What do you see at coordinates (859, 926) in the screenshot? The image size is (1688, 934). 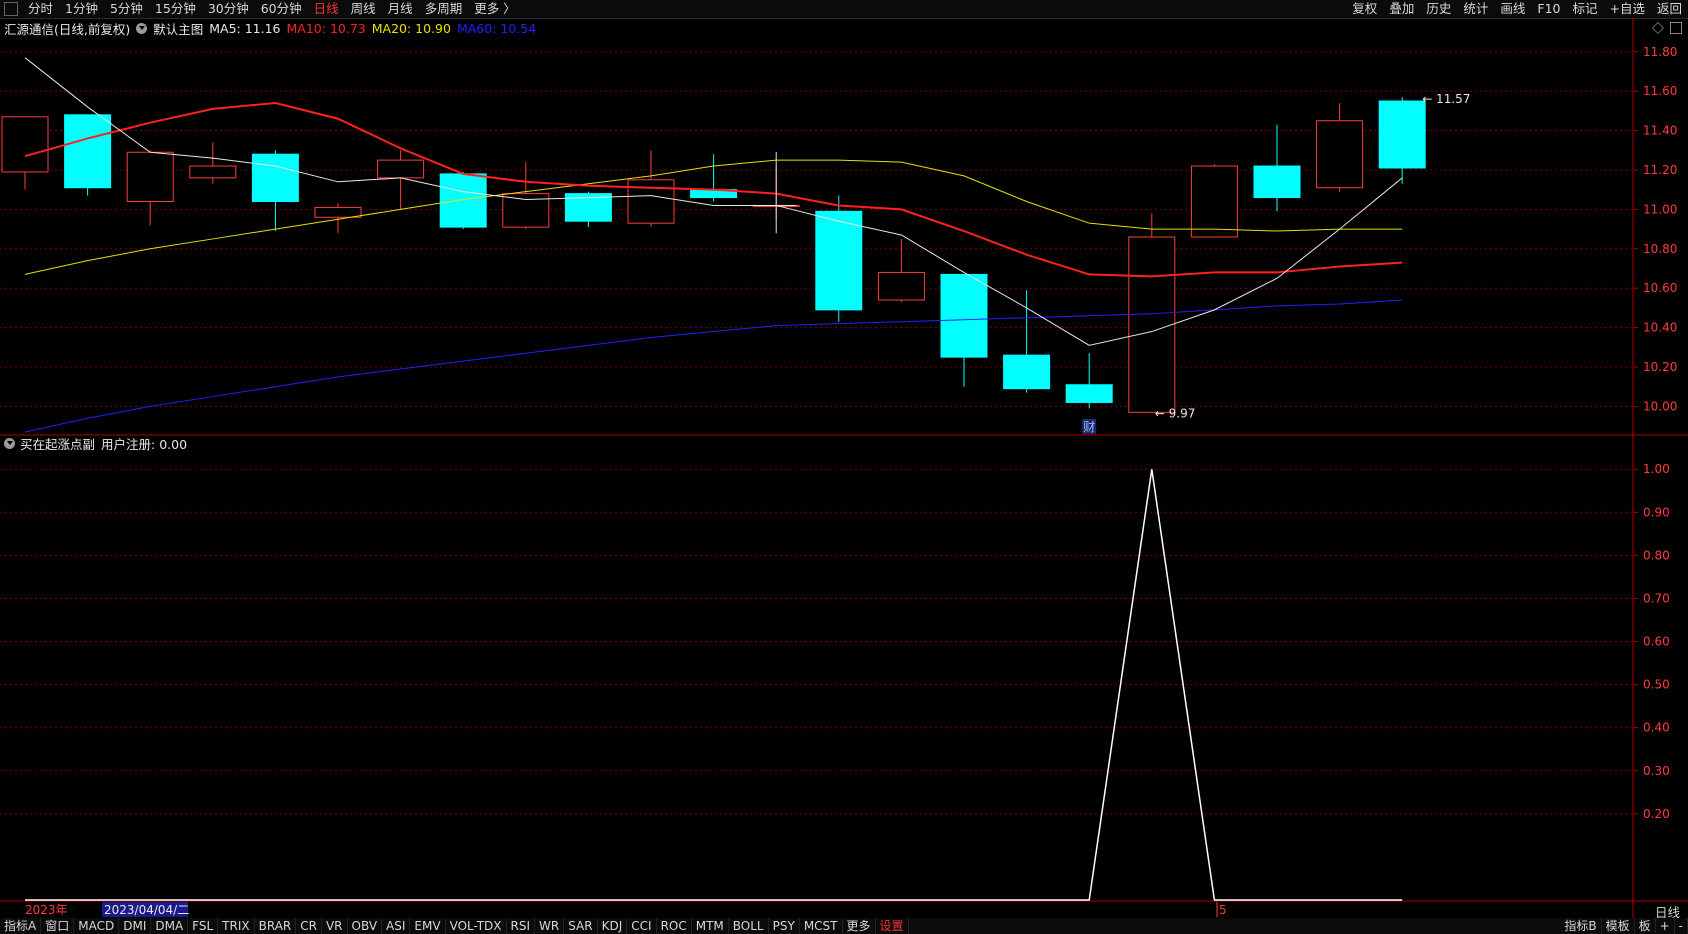 I see `indicator-tab-24: 更多` at bounding box center [859, 926].